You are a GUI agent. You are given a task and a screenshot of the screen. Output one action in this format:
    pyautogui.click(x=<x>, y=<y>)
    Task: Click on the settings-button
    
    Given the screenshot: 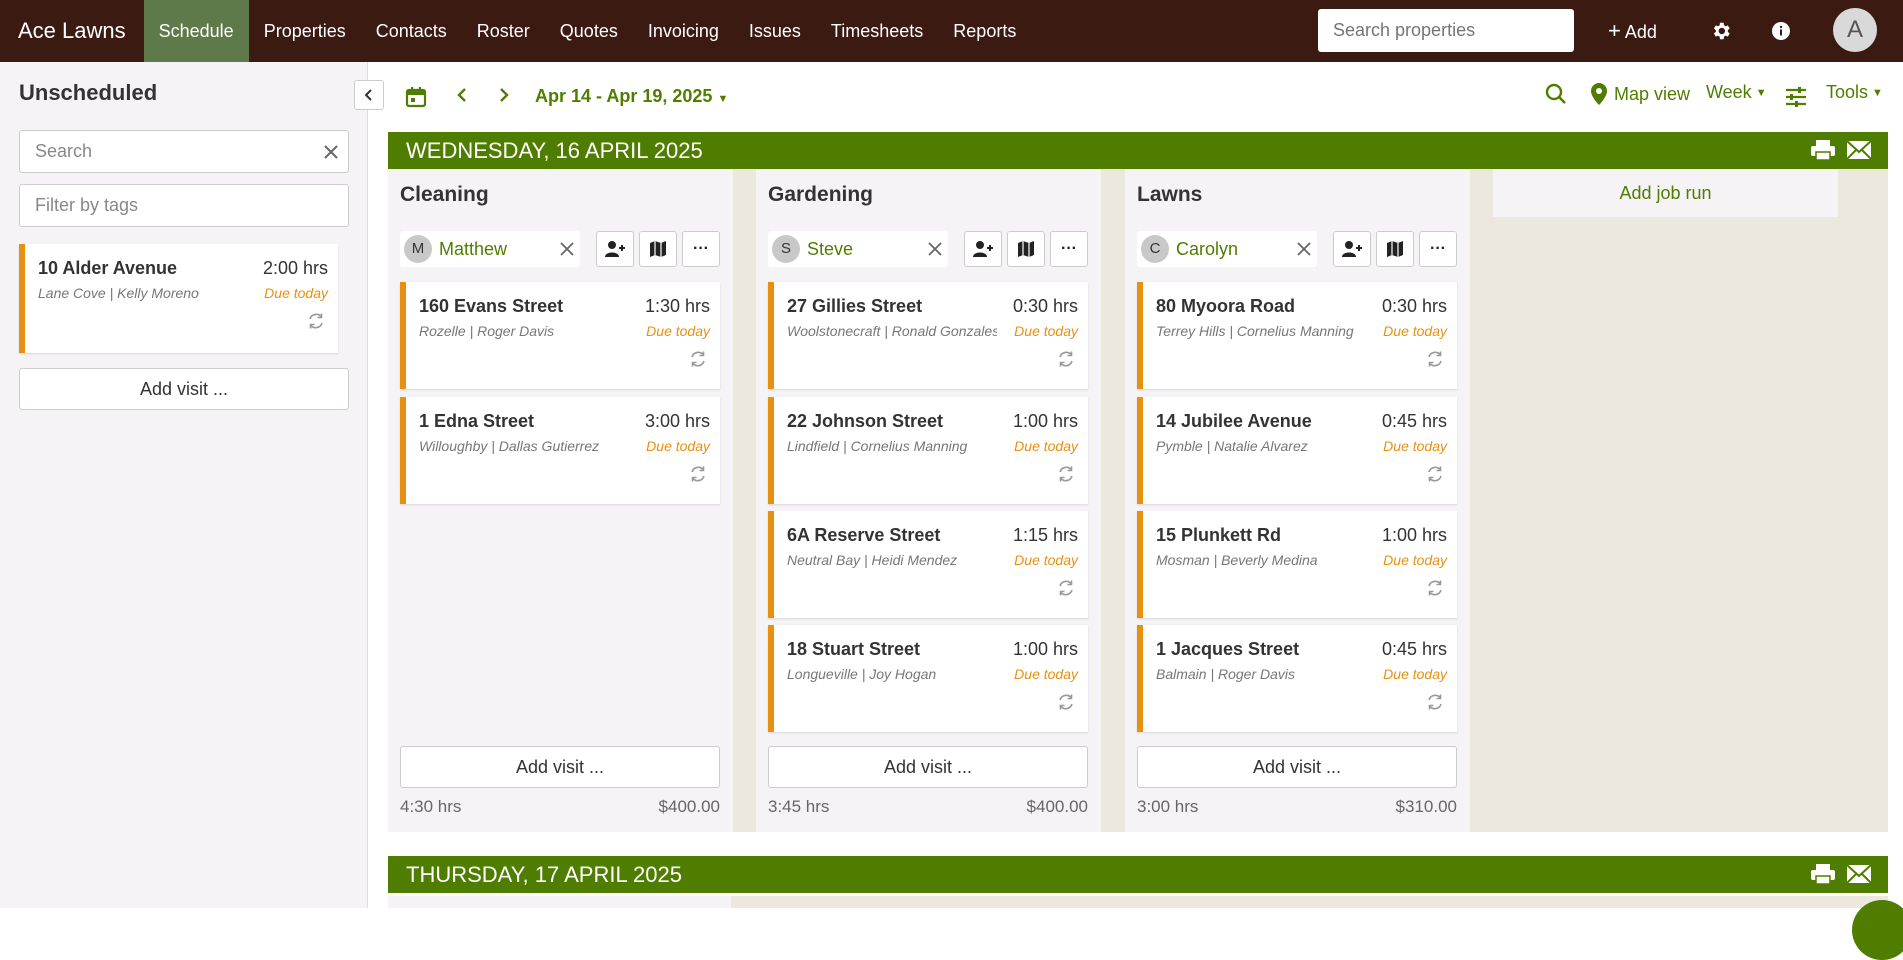 What is the action you would take?
    pyautogui.click(x=1721, y=31)
    